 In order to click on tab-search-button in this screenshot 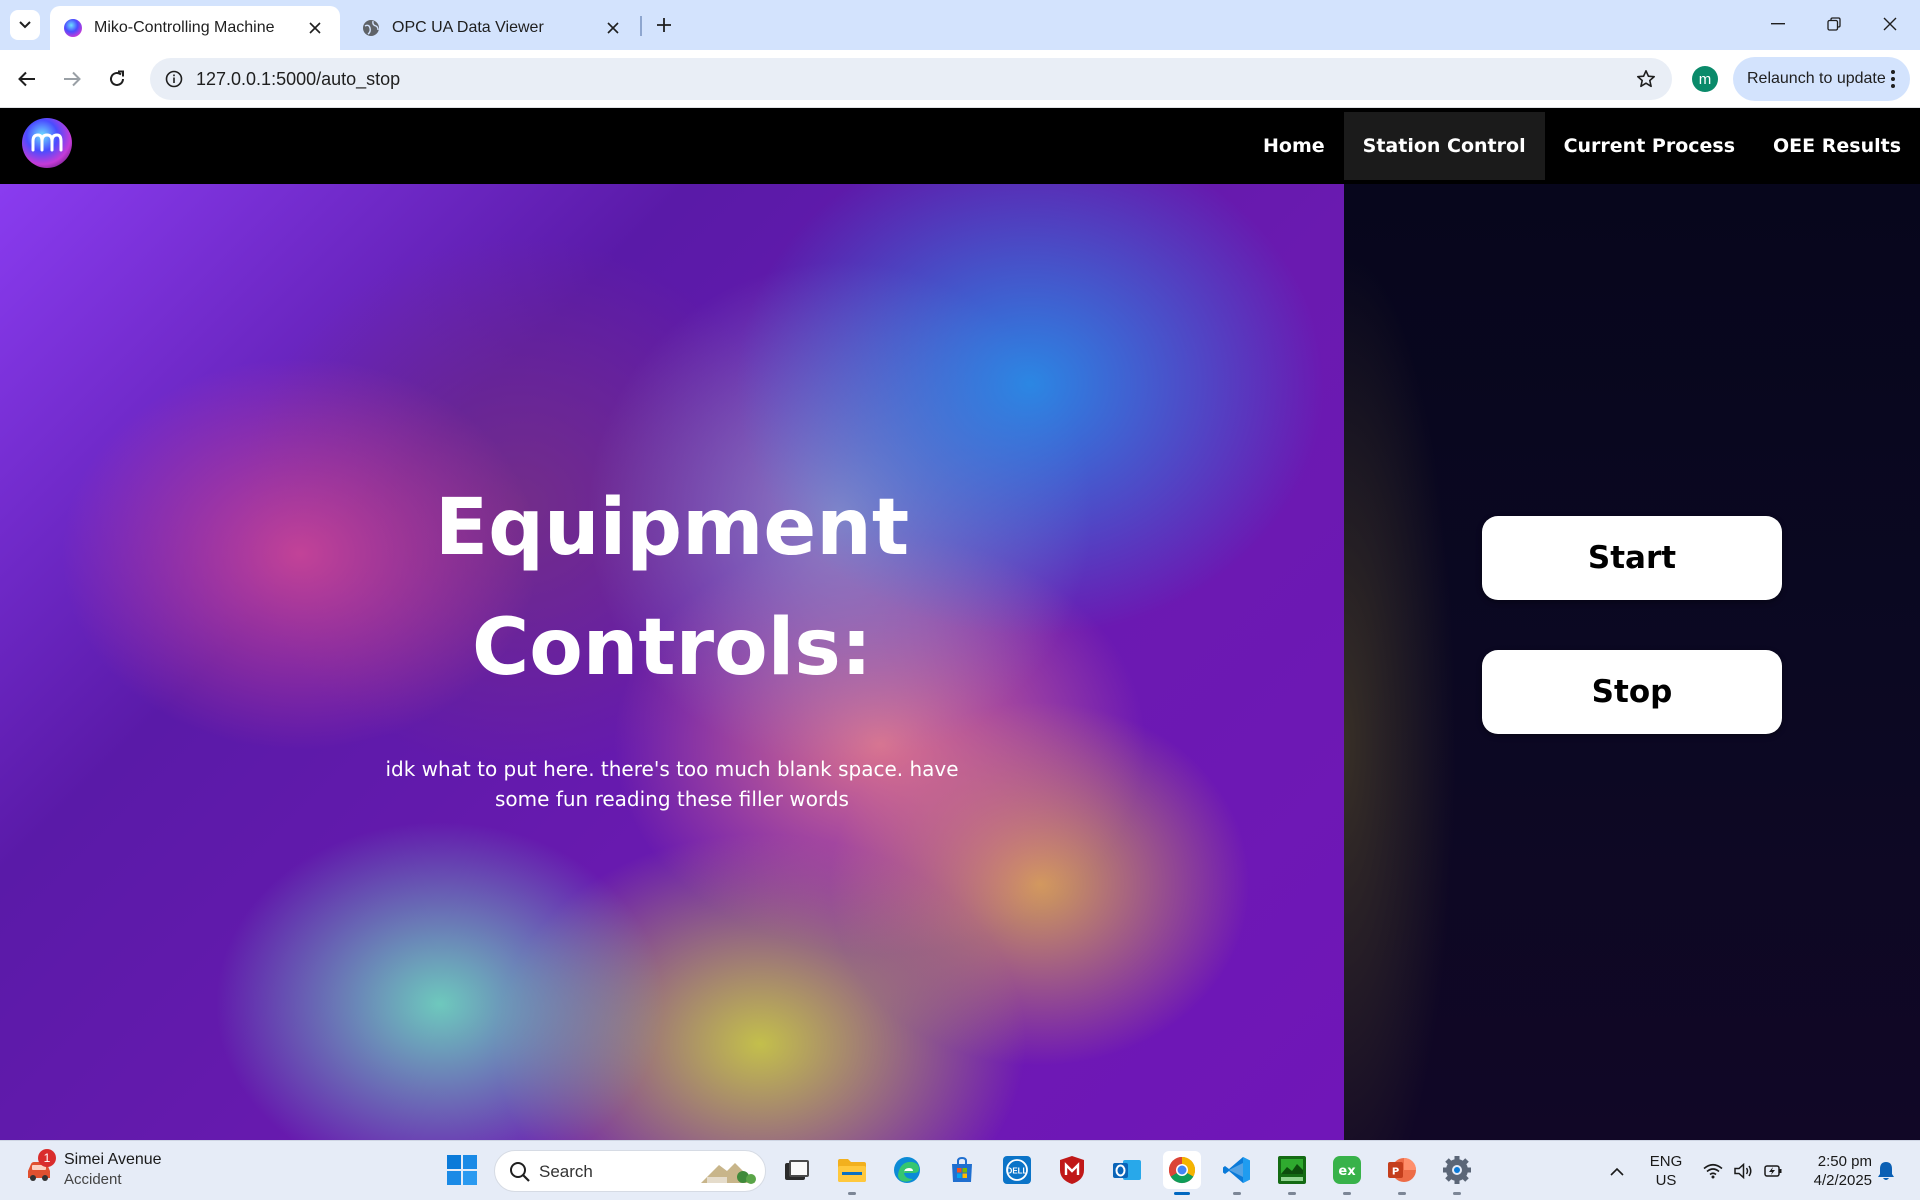, I will do `click(25, 25)`.